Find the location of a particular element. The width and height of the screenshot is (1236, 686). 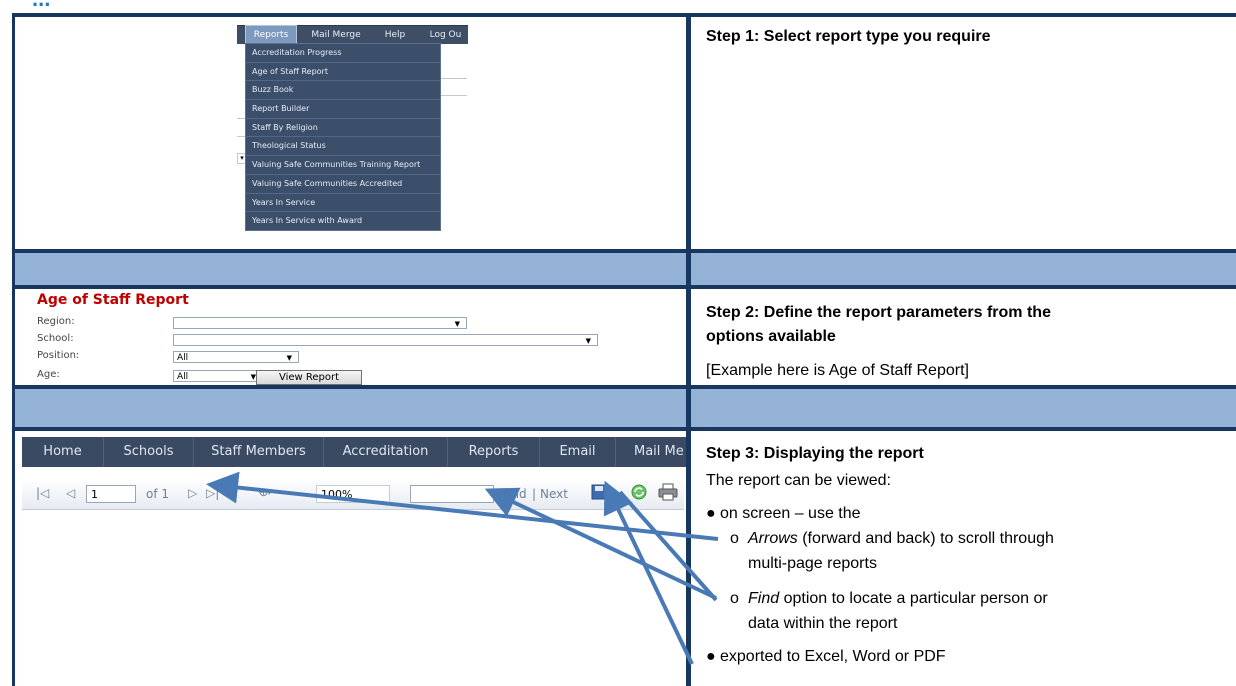

export-icon is located at coordinates (604, 494).